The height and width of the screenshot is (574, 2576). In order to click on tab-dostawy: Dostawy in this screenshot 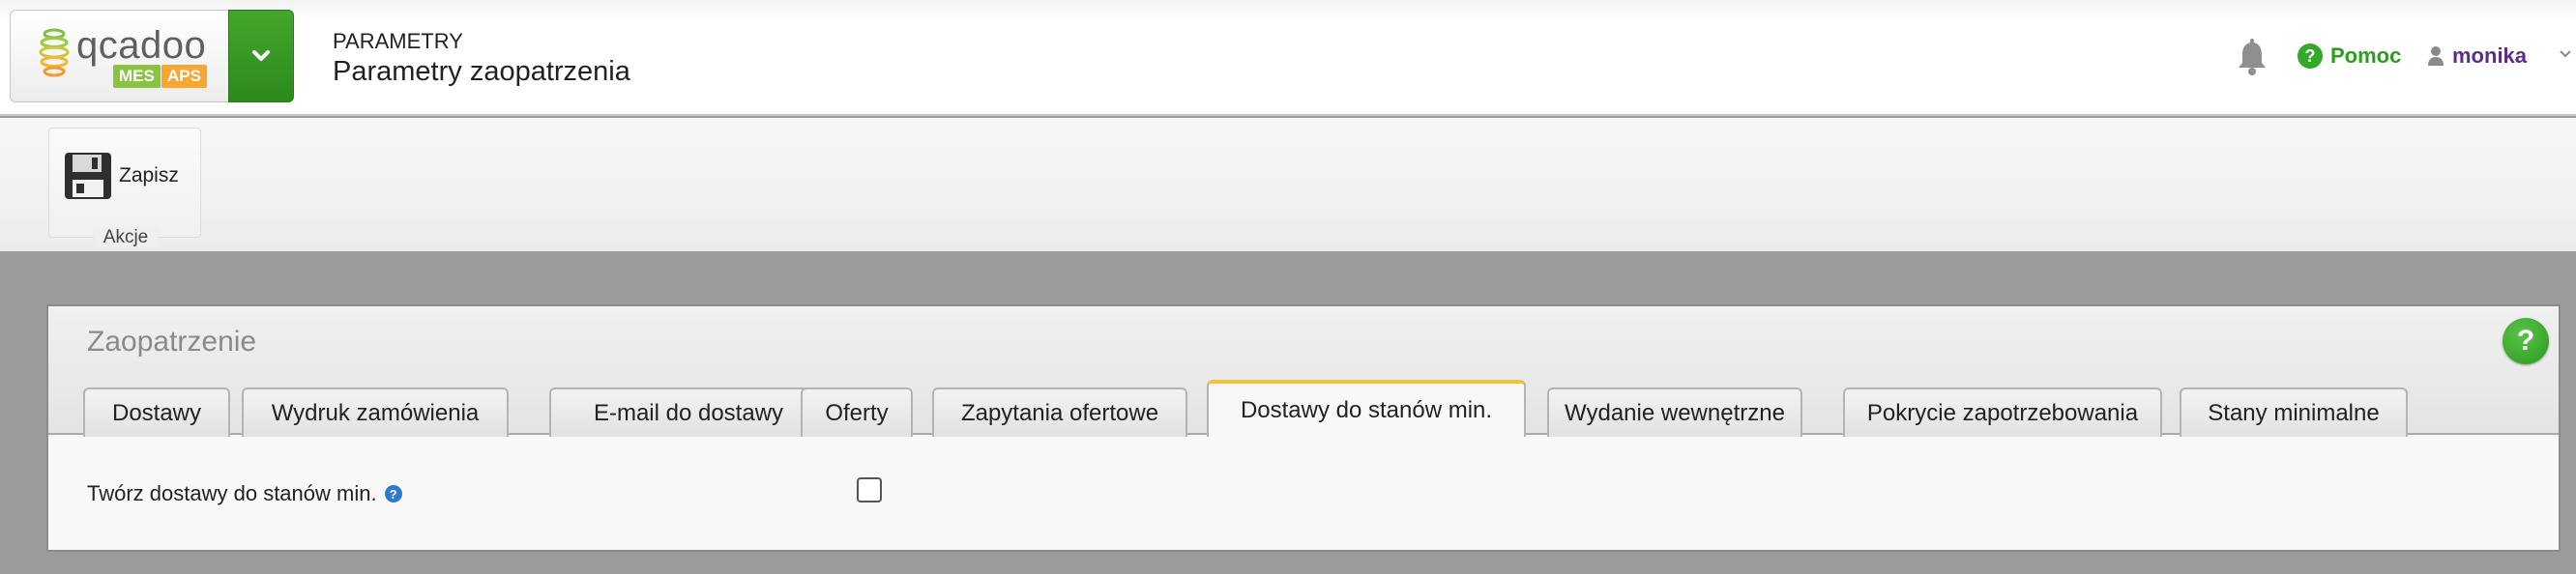, I will do `click(156, 412)`.